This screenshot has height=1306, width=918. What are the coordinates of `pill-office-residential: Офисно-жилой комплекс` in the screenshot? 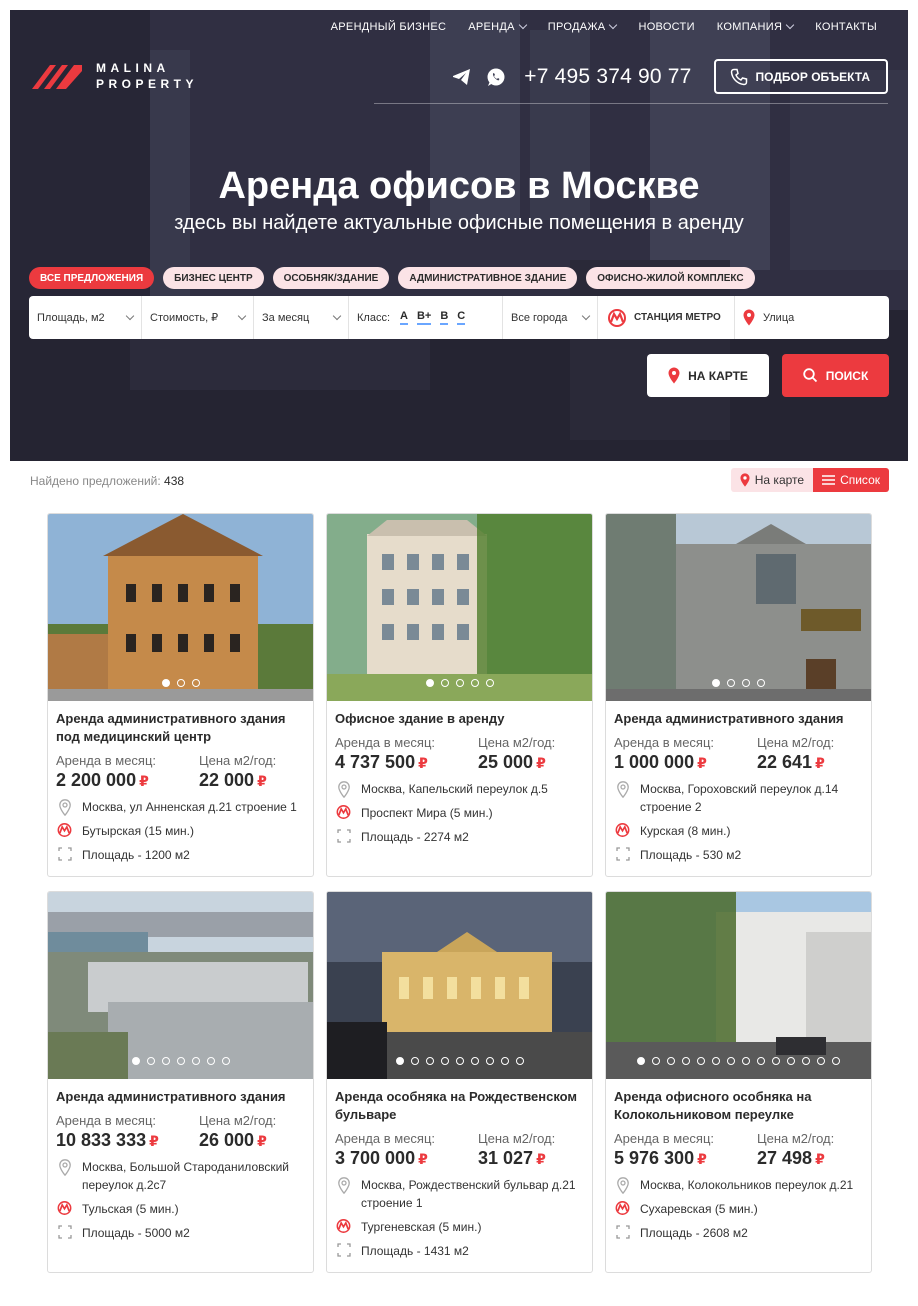 It's located at (670, 278).